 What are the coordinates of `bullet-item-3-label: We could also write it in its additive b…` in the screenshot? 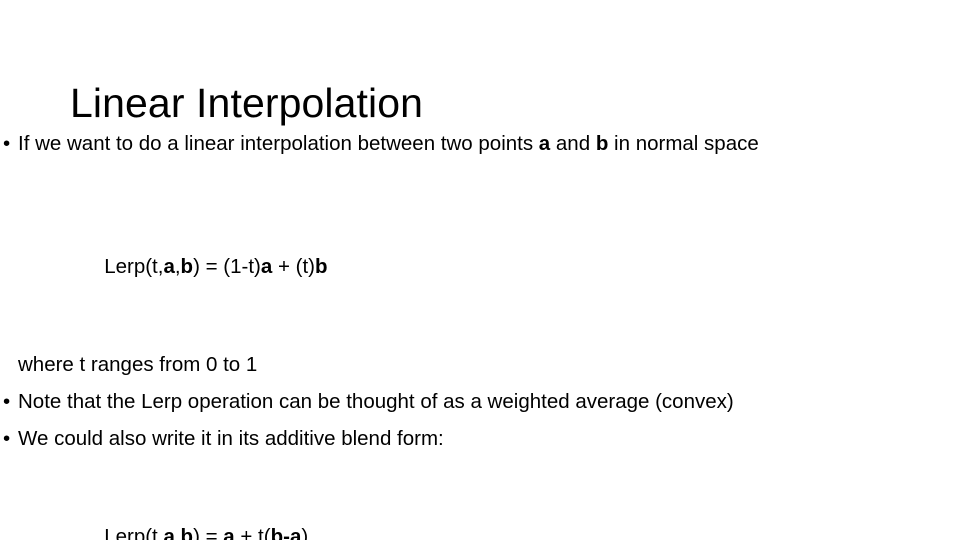 It's located at (231, 438).